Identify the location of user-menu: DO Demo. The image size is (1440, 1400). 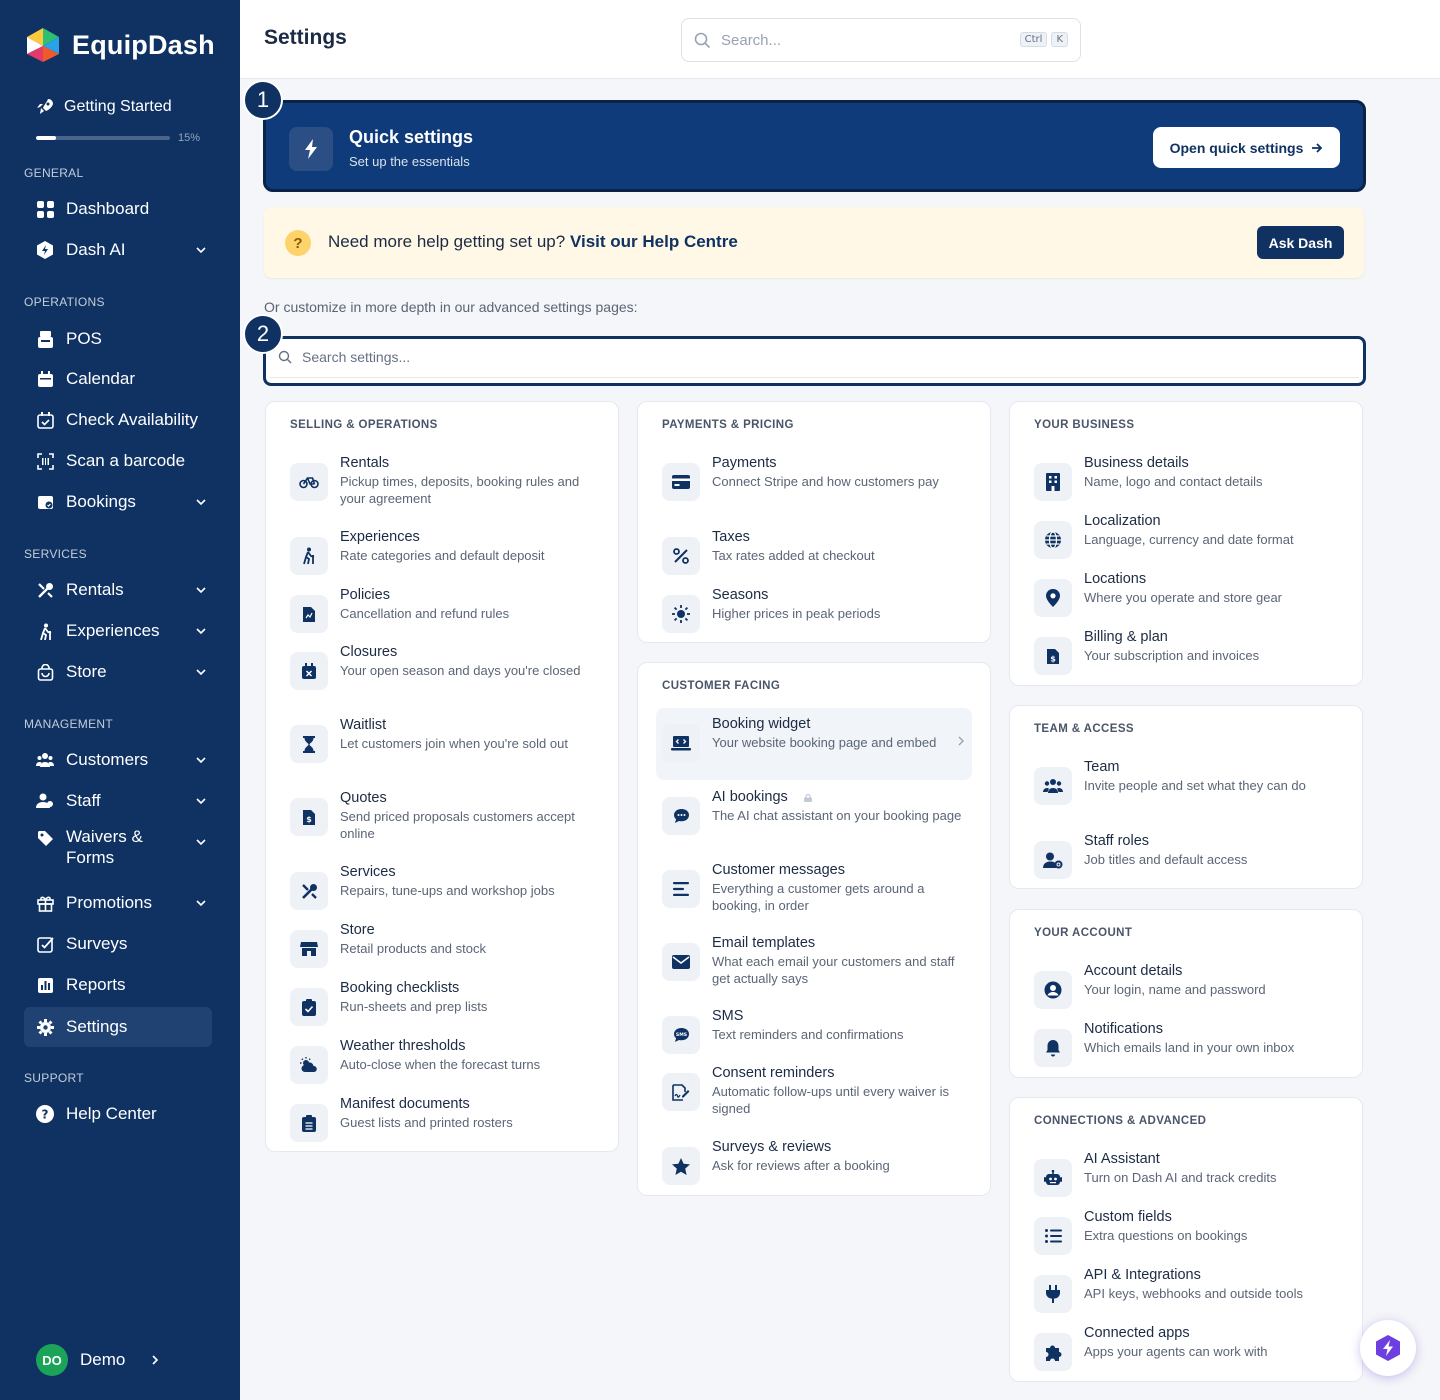
(98, 1360).